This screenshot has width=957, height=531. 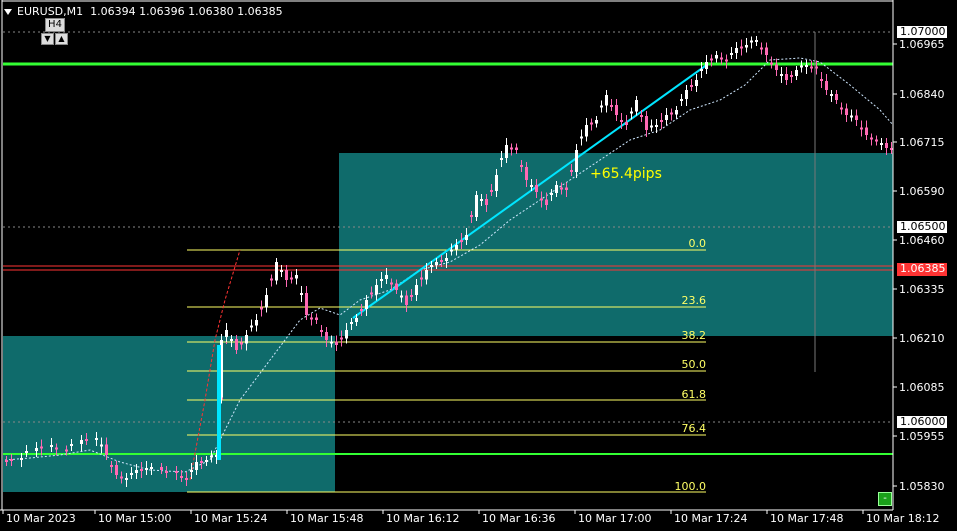 What do you see at coordinates (186, 11) in the screenshot?
I see `ohlc-values: 1.06394 1.06396 1.06380 1.06385` at bounding box center [186, 11].